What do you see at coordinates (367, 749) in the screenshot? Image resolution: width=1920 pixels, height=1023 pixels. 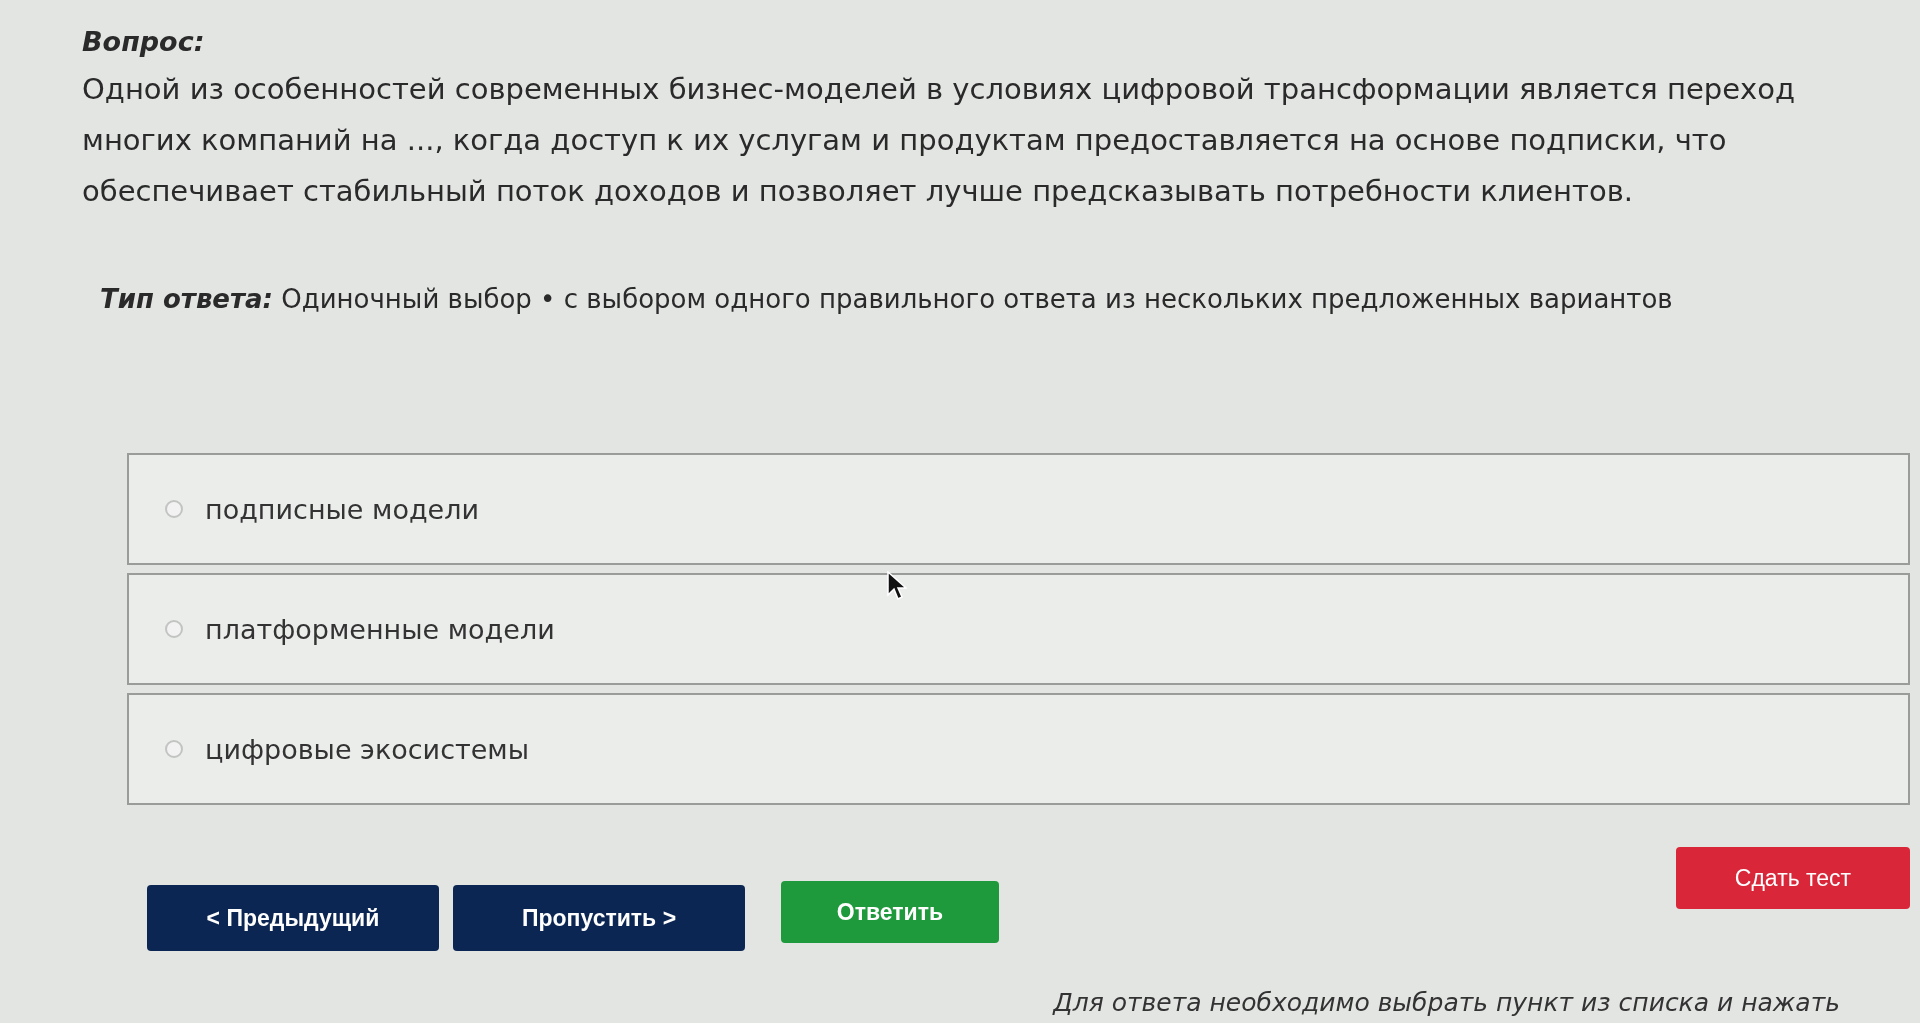 I see `option-label: цифровые экосистемы` at bounding box center [367, 749].